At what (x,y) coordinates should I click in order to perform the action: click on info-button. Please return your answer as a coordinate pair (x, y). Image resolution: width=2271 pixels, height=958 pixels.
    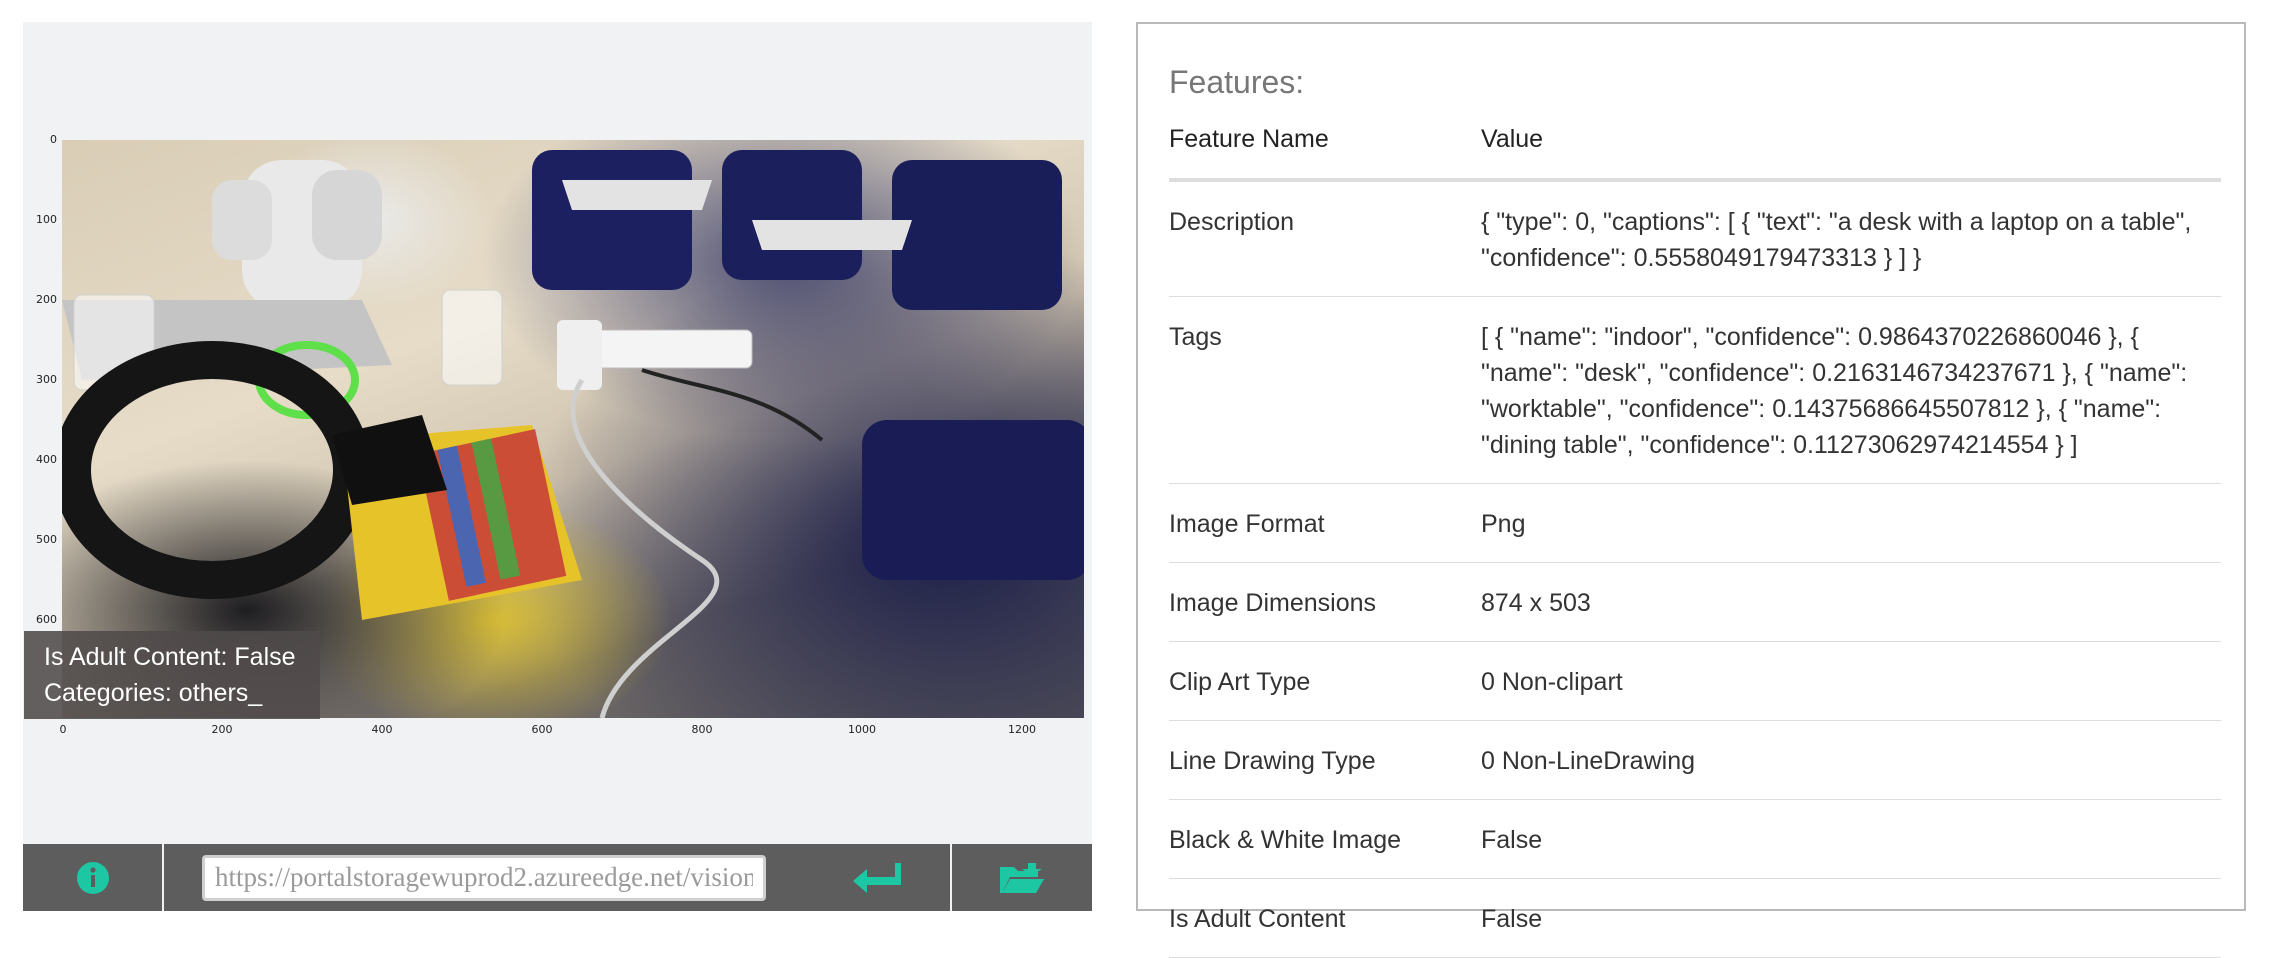
    Looking at the image, I should click on (93, 877).